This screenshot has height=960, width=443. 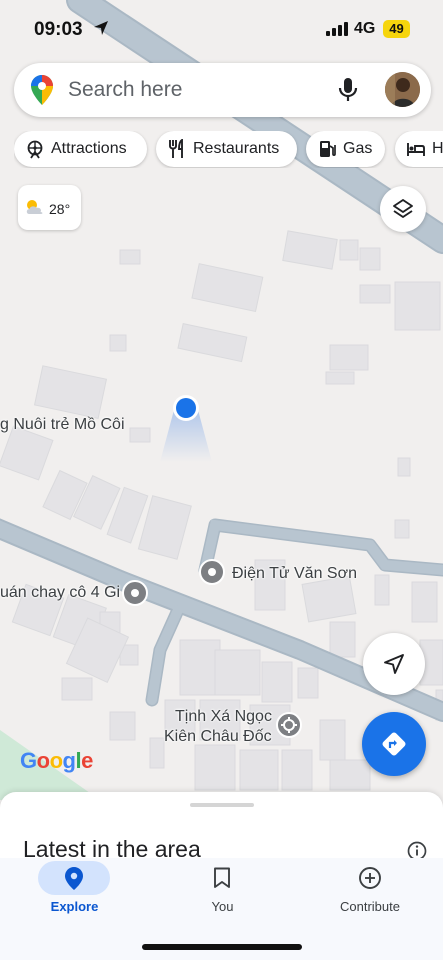 I want to click on home-indicator, so click(x=222, y=947).